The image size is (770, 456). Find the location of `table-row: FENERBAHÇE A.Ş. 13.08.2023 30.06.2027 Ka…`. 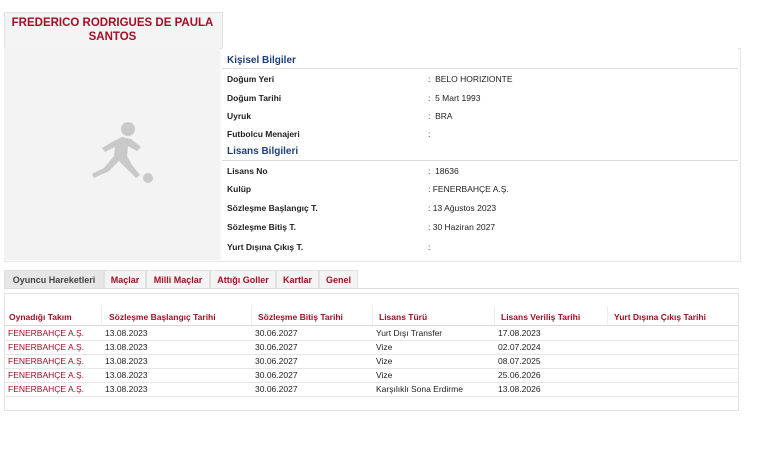

table-row: FENERBAHÇE A.Ş. 13.08.2023 30.06.2027 Ka… is located at coordinates (371, 390).